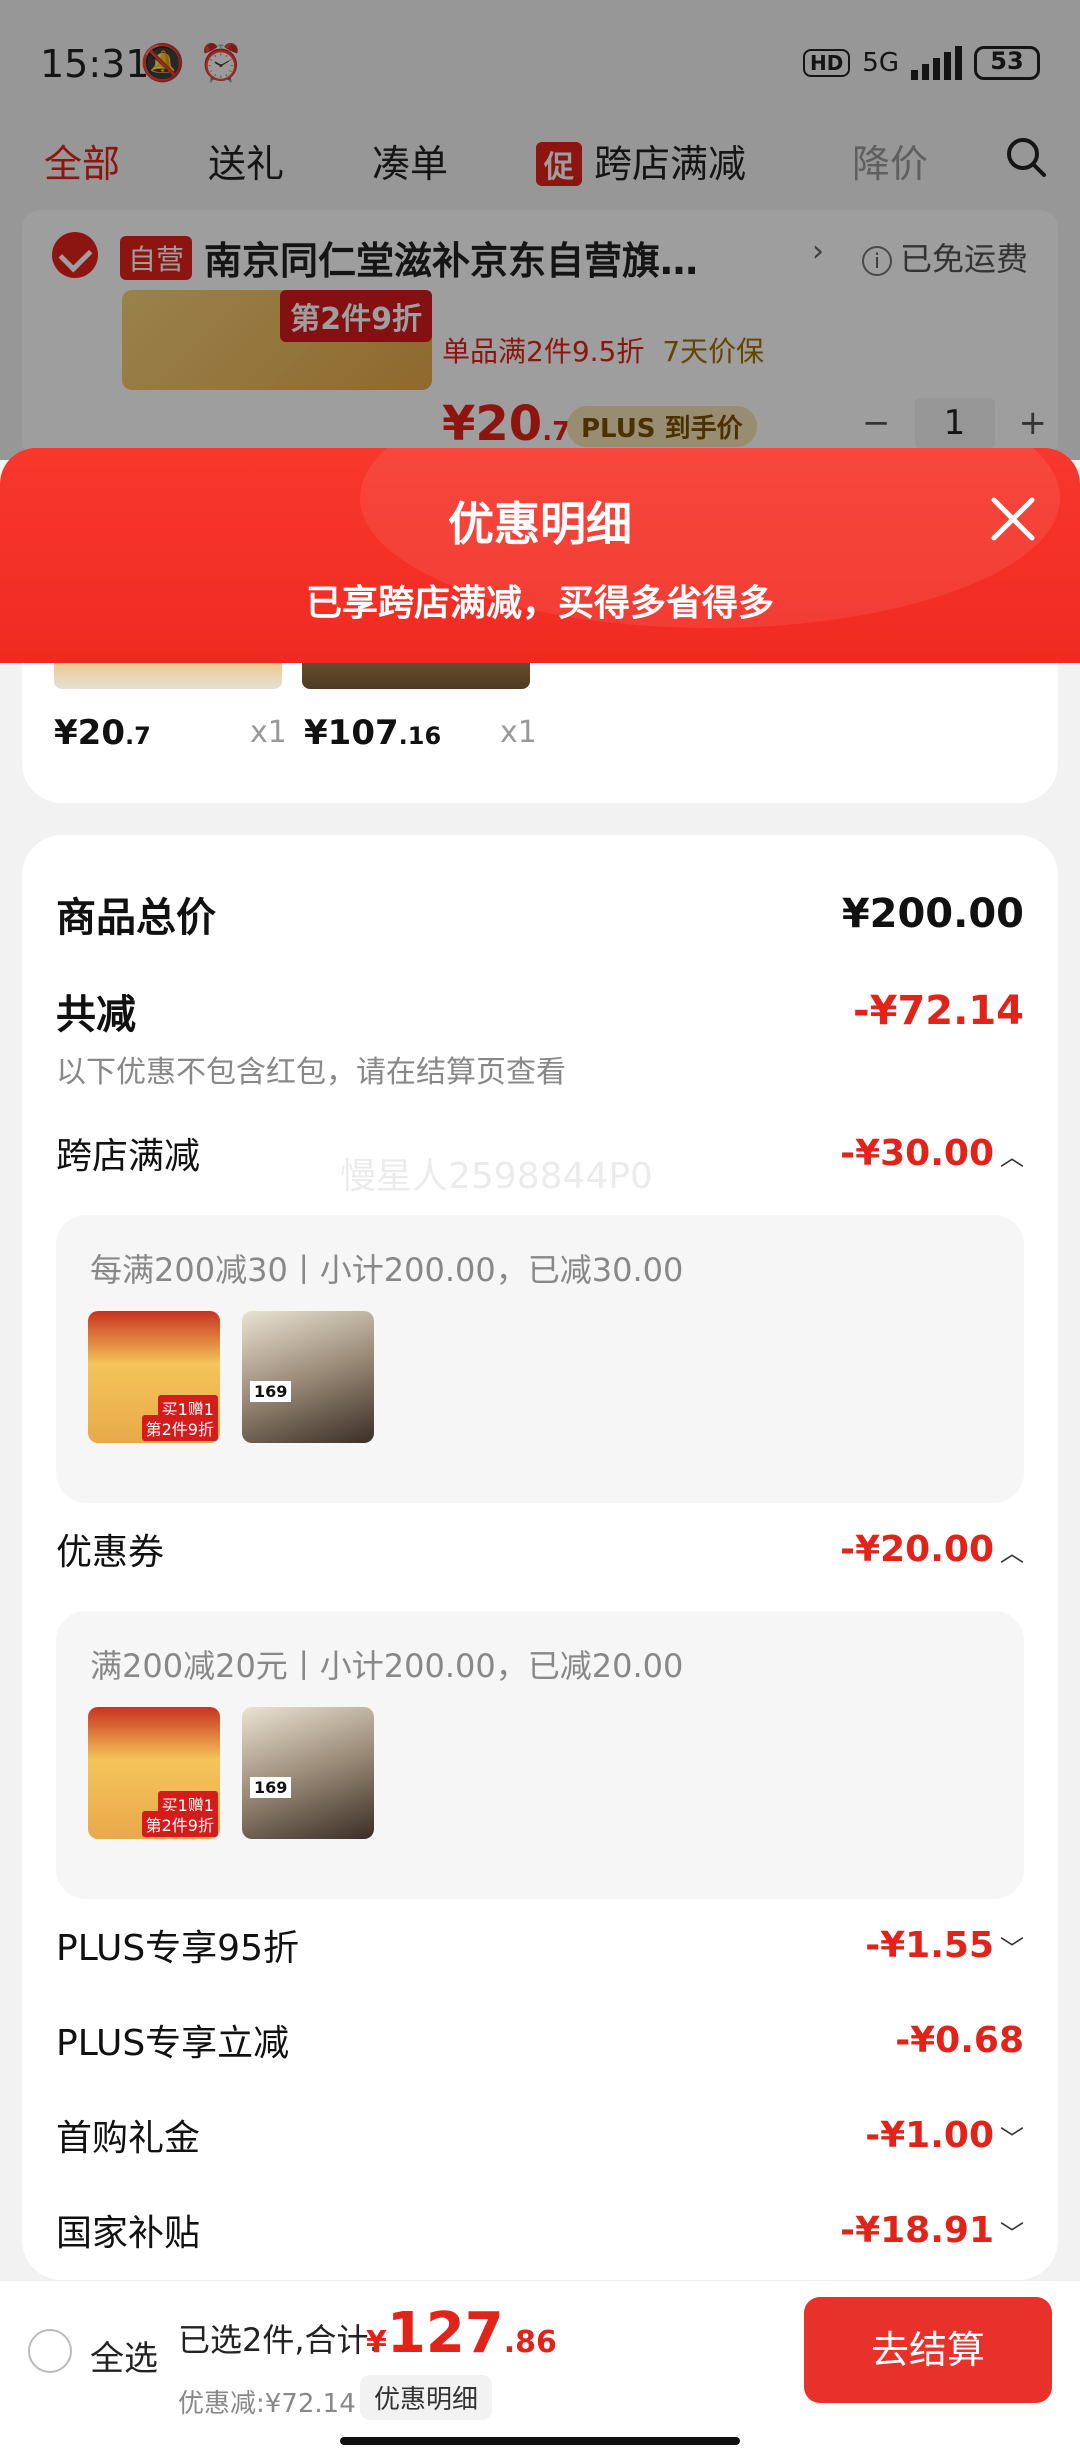  What do you see at coordinates (177, 1948) in the screenshot?
I see `plus-95-label: PLUS专享95折` at bounding box center [177, 1948].